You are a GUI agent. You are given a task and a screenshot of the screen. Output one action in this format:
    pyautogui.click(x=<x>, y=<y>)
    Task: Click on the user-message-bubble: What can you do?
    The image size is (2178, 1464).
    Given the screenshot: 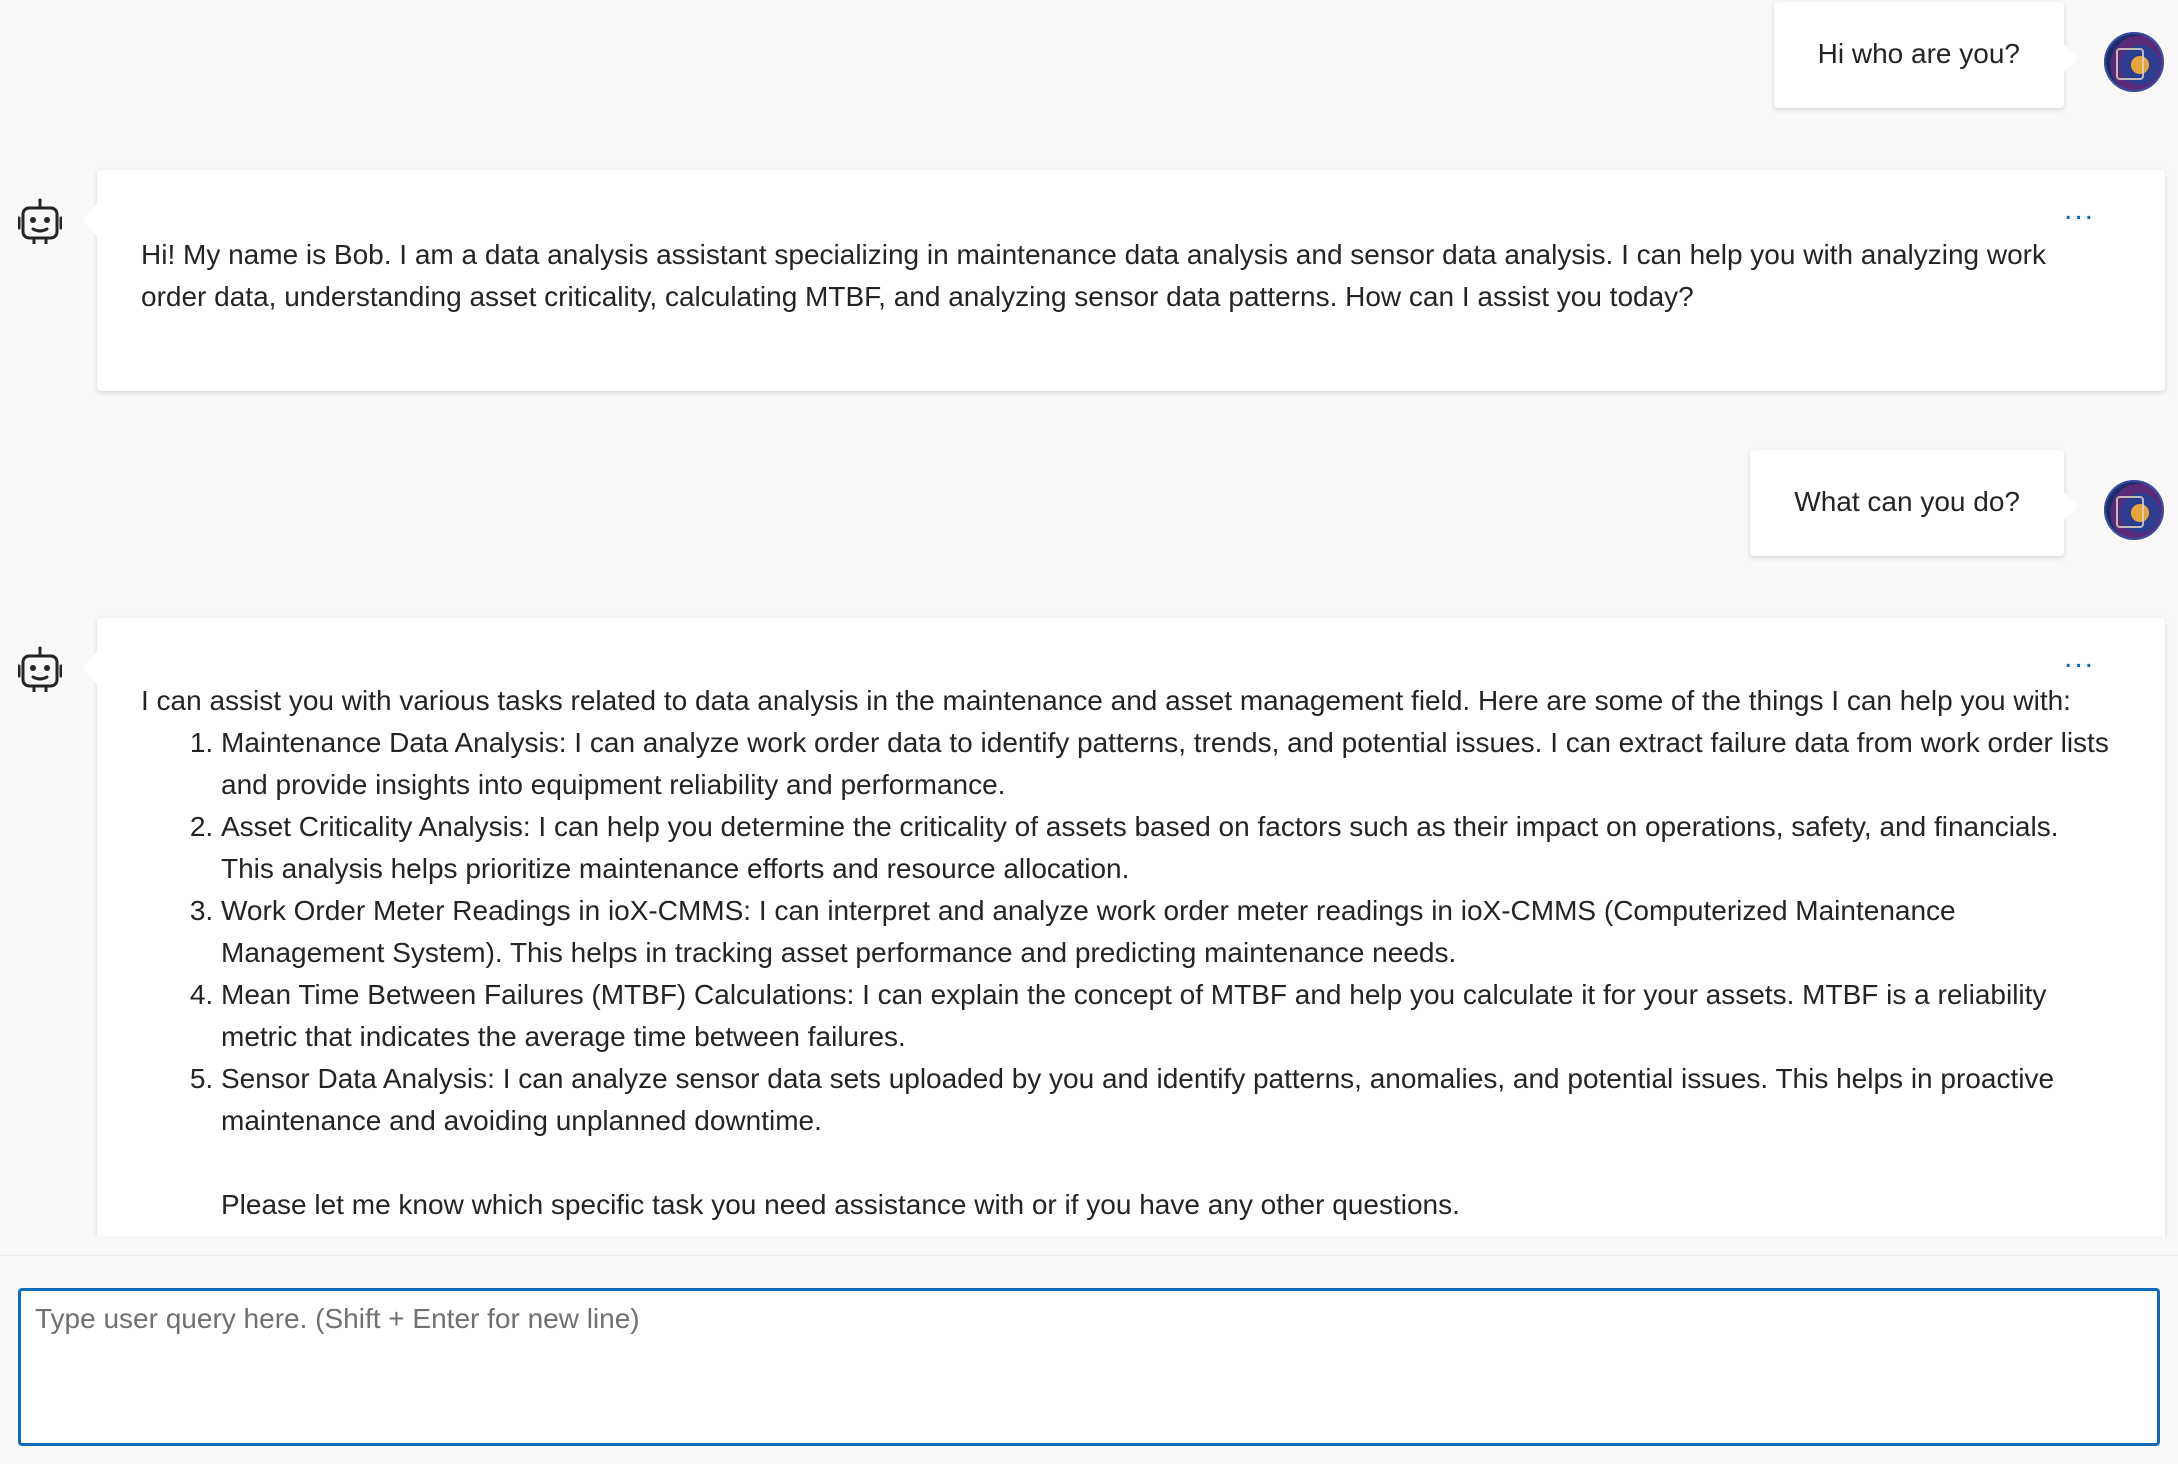 What is the action you would take?
    pyautogui.click(x=1914, y=503)
    